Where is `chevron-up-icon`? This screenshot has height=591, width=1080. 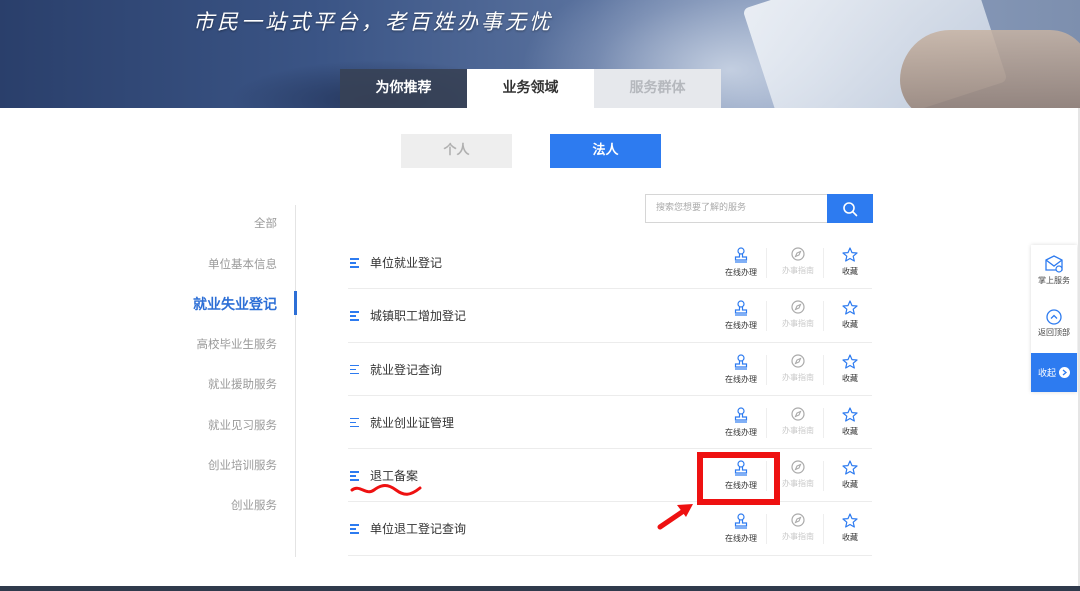 chevron-up-icon is located at coordinates (1054, 317).